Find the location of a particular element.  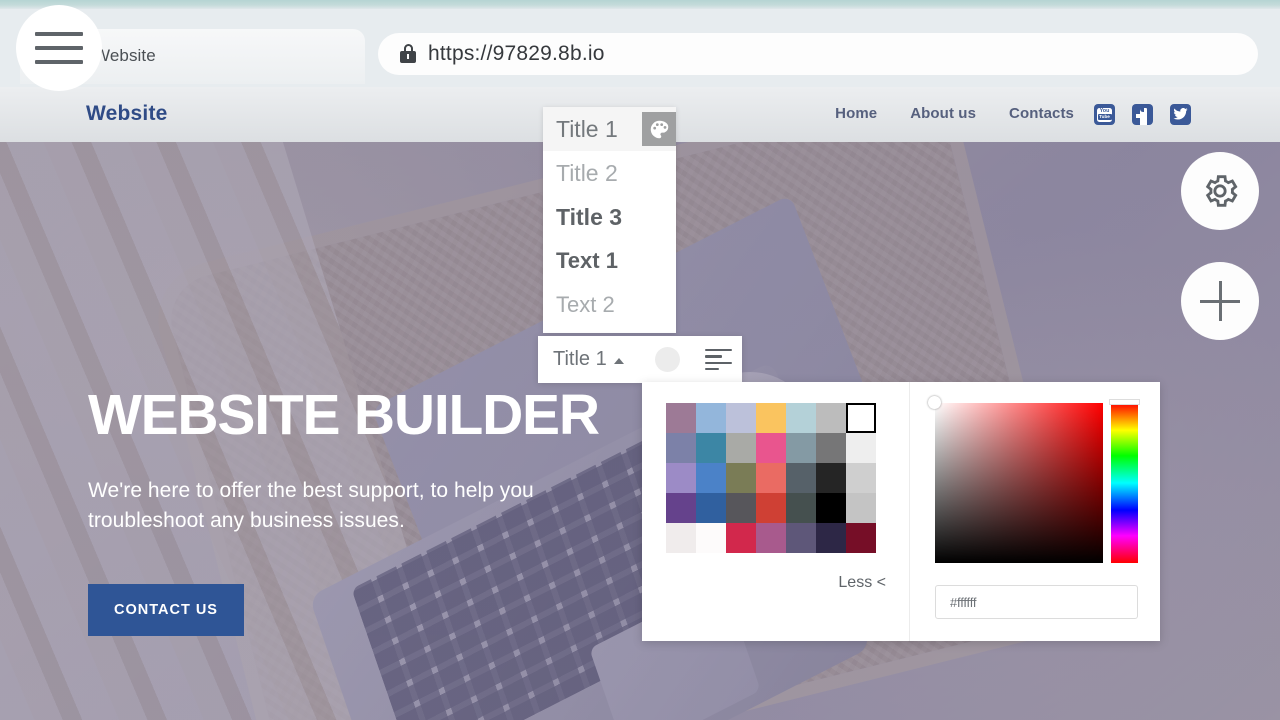

nav-item-contacts: Contacts is located at coordinates (1041, 113).